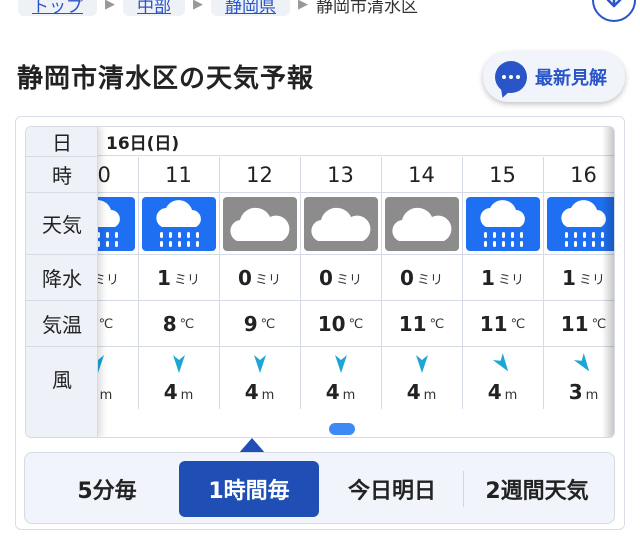 This screenshot has height=545, width=640. Describe the element at coordinates (608, 282) in the screenshot. I see `scroll-edge-shadow` at that location.